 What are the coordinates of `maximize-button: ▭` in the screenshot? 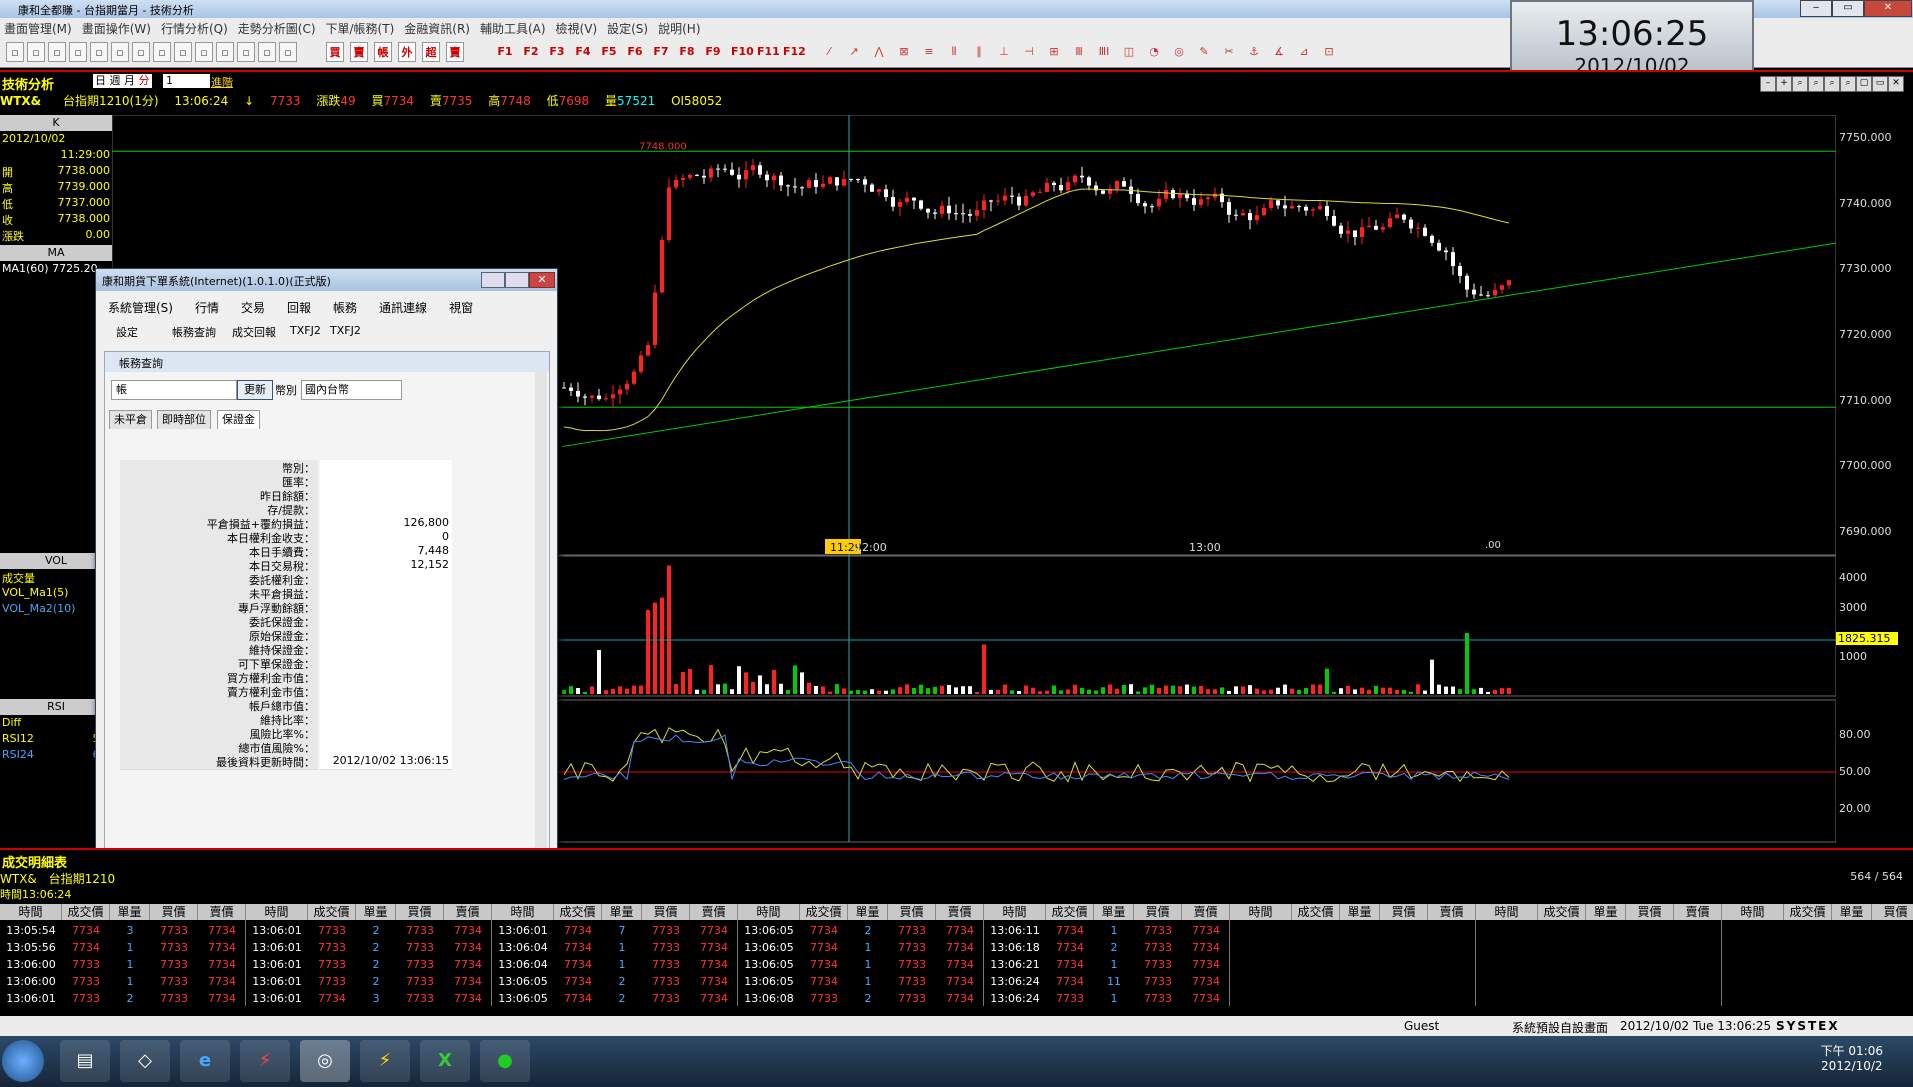 It's located at (1848, 8).